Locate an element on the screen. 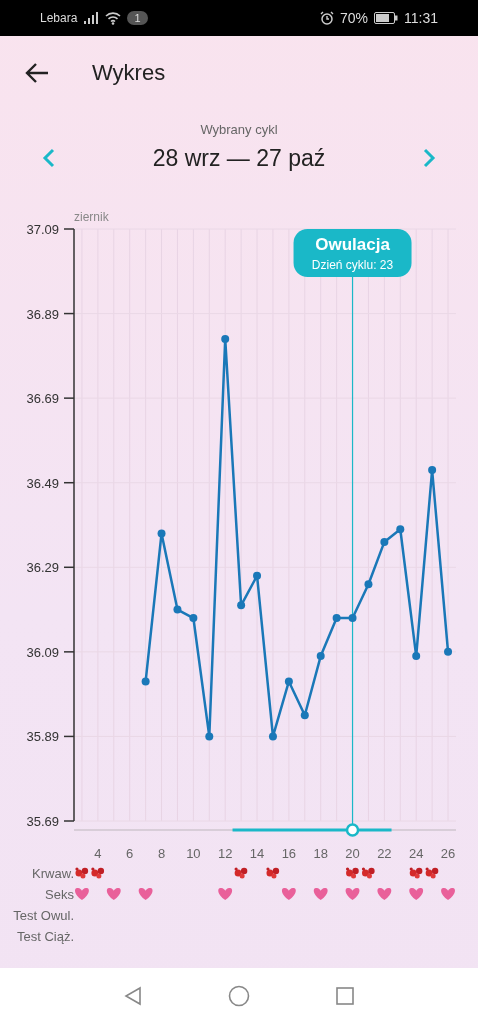 Image resolution: width=478 pixels, height=1024 pixels. battery-percent: 70% is located at coordinates (353, 18).